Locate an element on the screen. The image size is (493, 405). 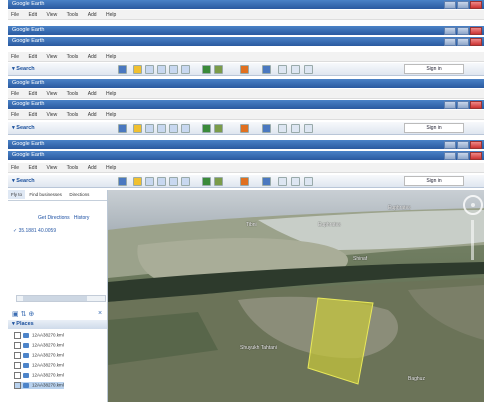
history-link: History is located at coordinates (82, 218).